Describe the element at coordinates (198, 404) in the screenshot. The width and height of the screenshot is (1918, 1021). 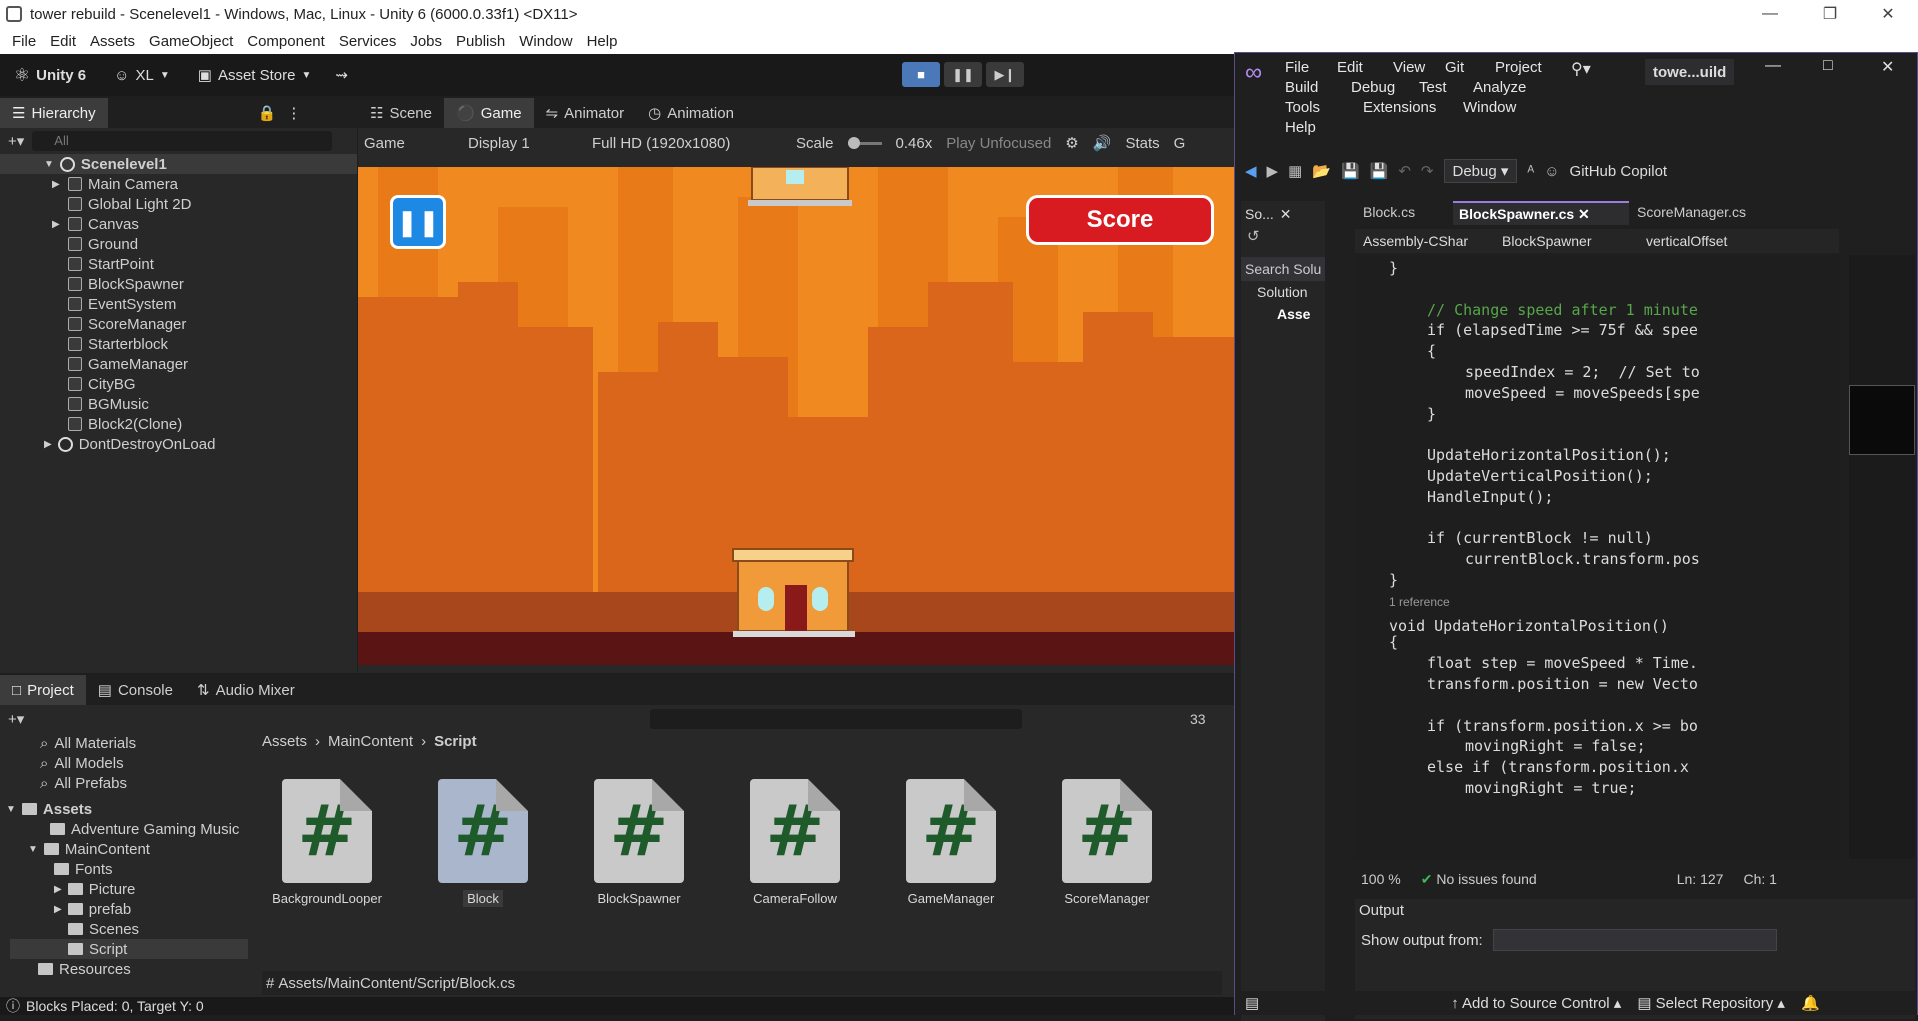
I see `hierarchy-item: BGMusic` at that location.